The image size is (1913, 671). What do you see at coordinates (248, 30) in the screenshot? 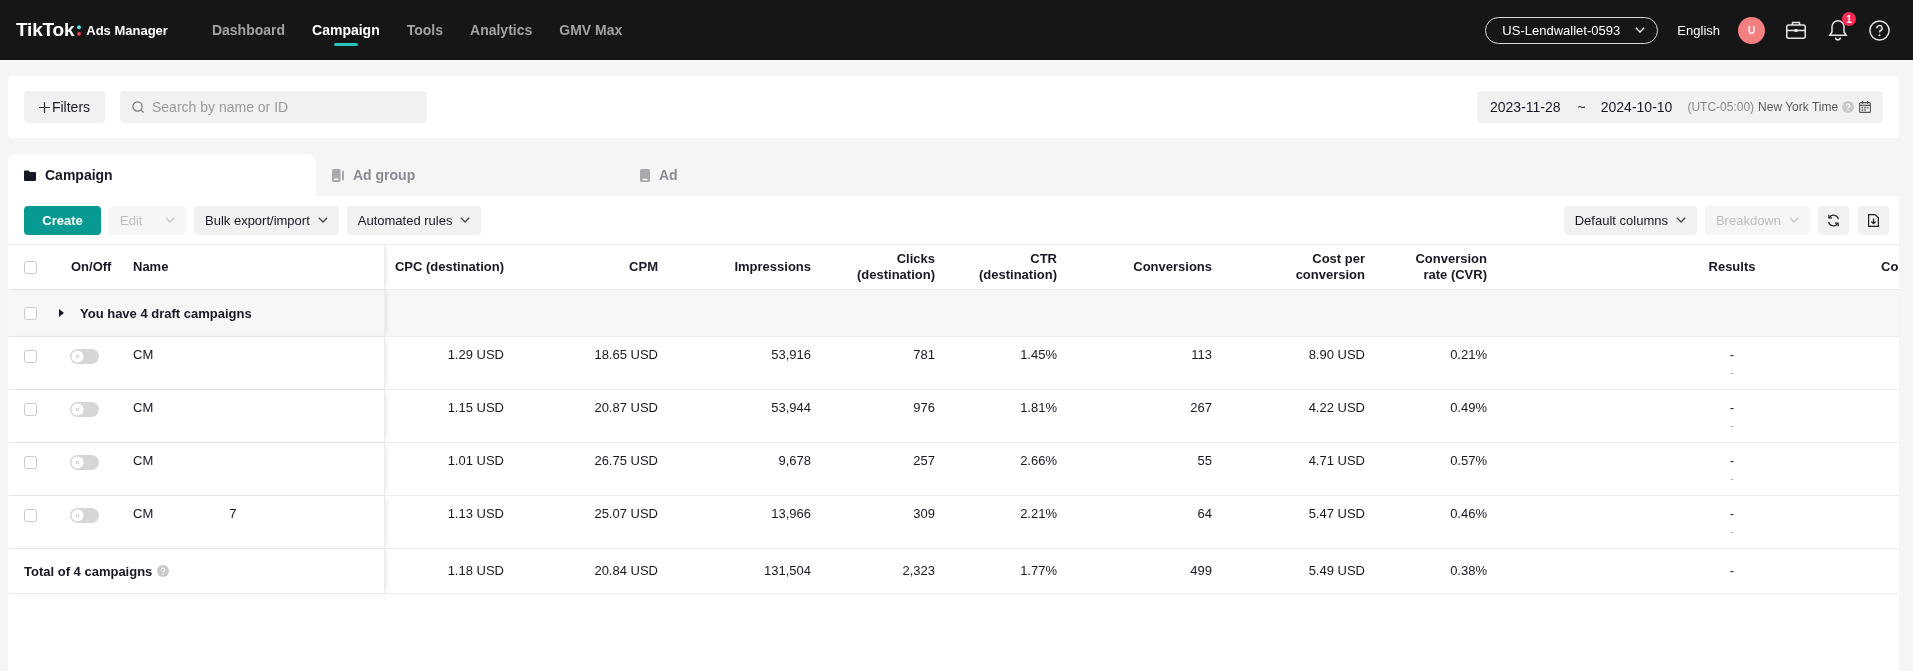
I see `nav-tab: Dashboard` at bounding box center [248, 30].